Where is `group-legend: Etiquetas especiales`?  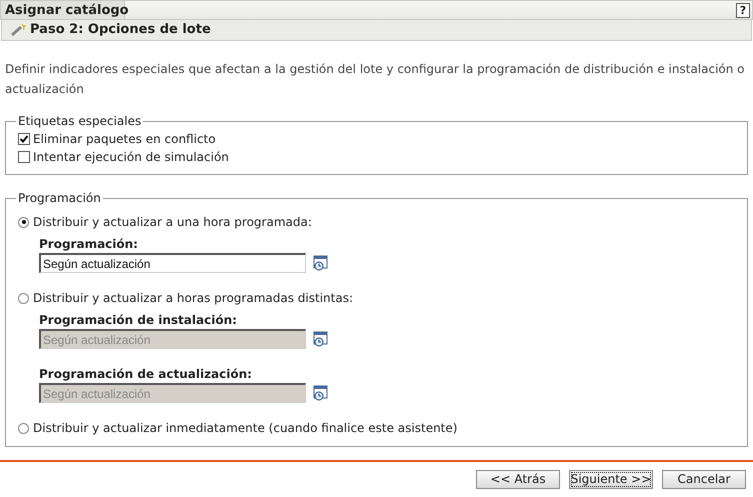
group-legend: Etiquetas especiales is located at coordinates (80, 121).